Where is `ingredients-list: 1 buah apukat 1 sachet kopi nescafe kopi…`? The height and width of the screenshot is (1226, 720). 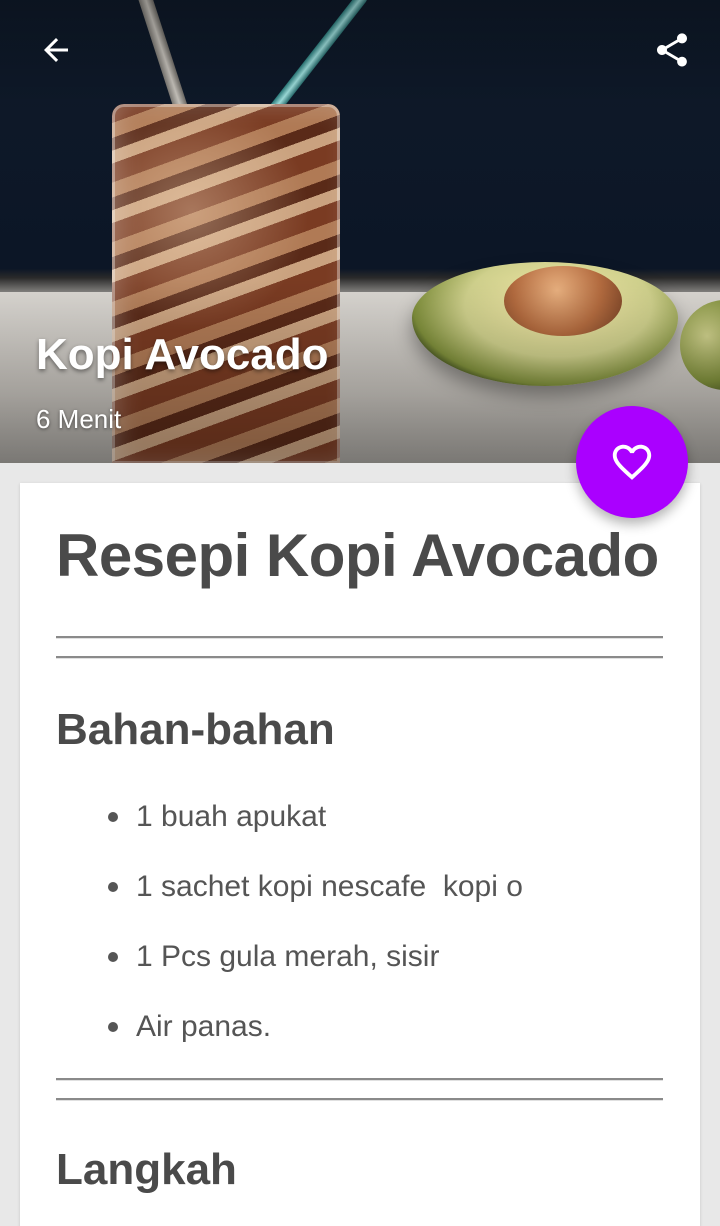
ingredients-list: 1 buah apukat 1 sachet kopi nescafe kopi… is located at coordinates (314, 935).